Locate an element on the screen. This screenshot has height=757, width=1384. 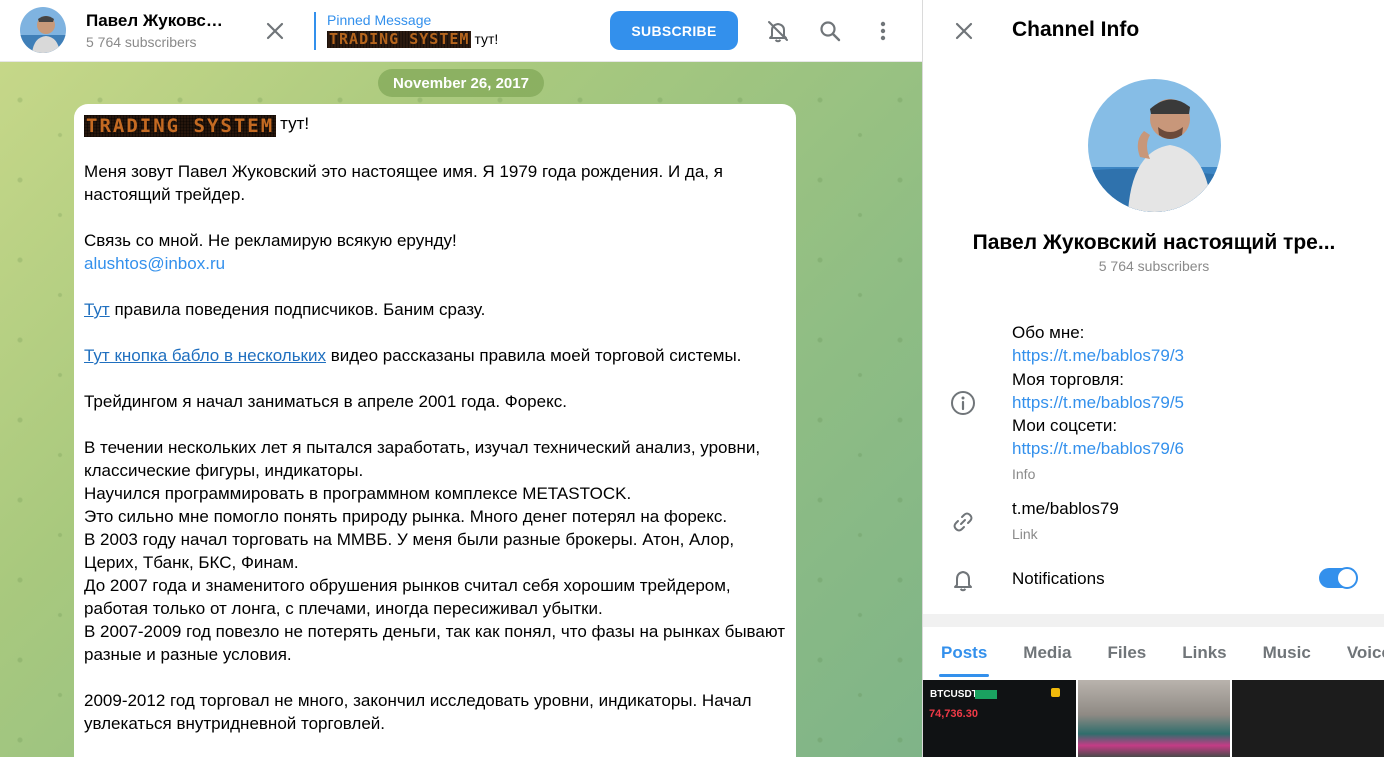
link-caption: Link is located at coordinates (1025, 534).